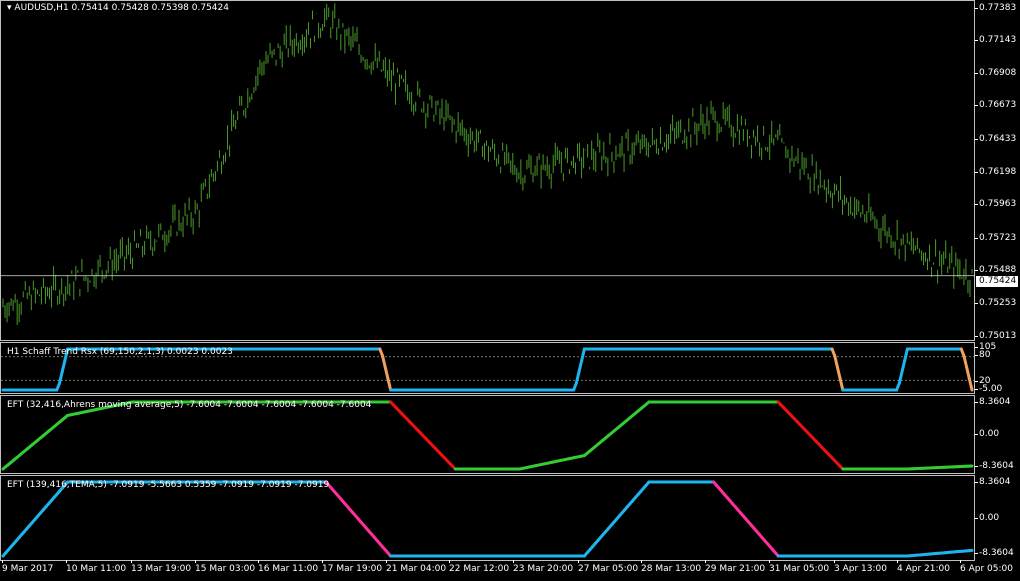  I want to click on current-price-box: 0.75424, so click(997, 281).